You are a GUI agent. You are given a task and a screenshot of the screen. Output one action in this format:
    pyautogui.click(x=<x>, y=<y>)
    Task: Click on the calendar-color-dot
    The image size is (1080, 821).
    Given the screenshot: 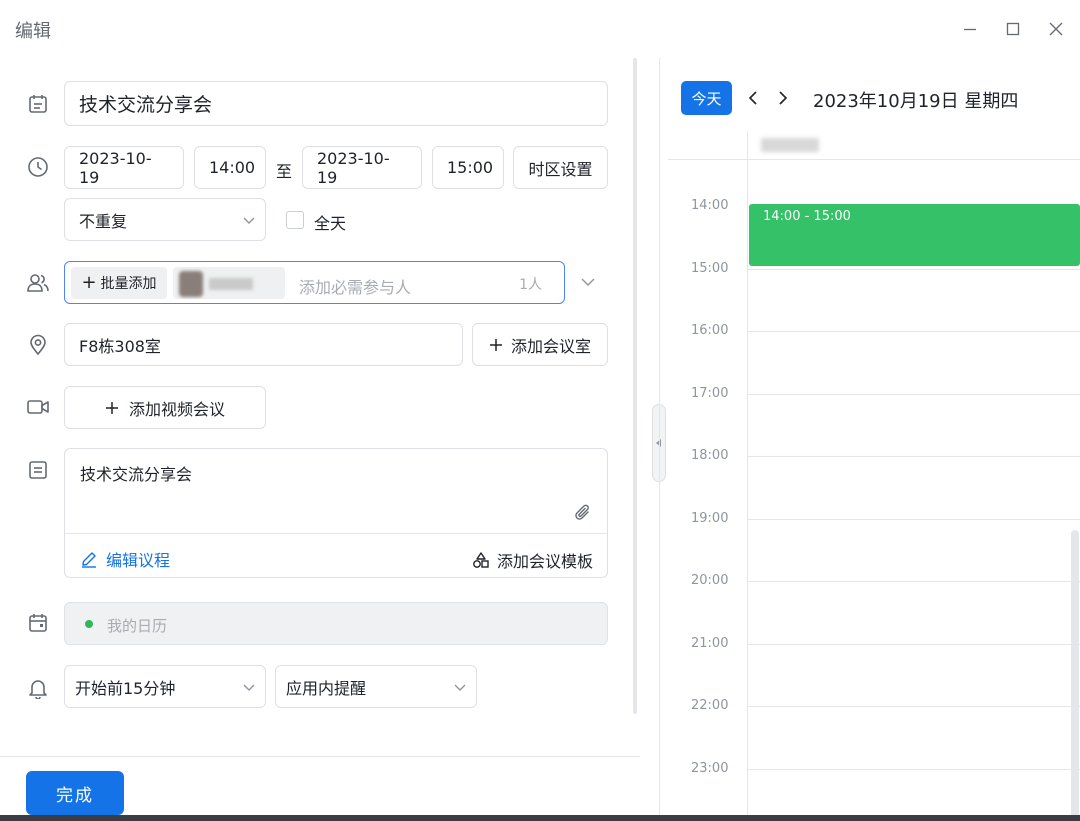 What is the action you would take?
    pyautogui.click(x=89, y=624)
    